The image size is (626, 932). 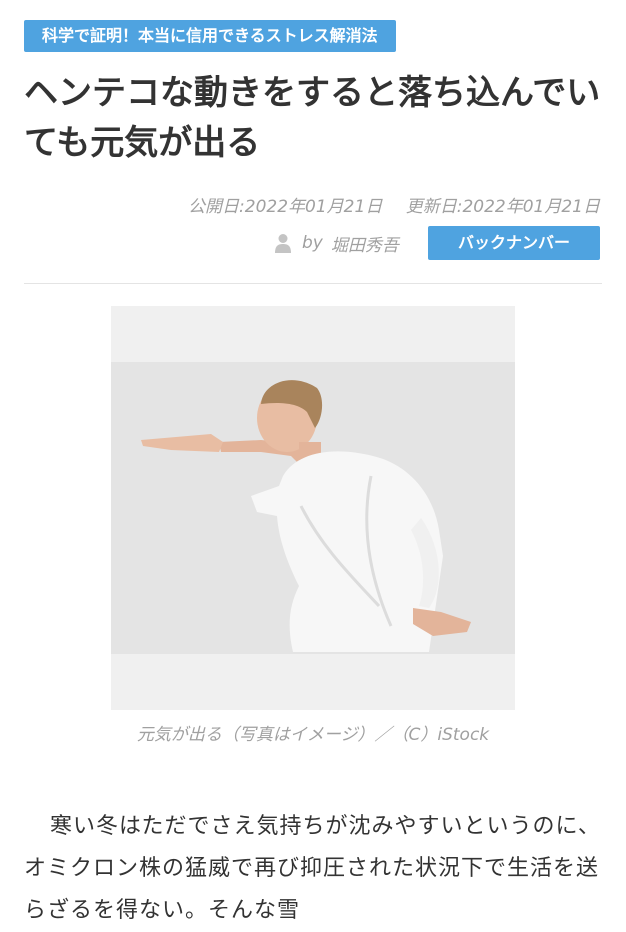 I want to click on person-icon, so click(x=283, y=243).